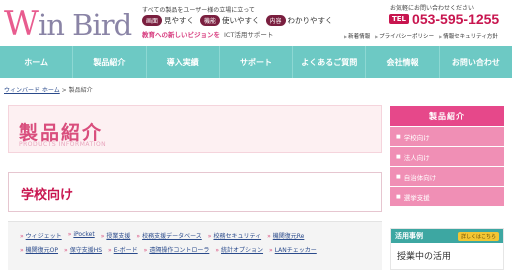 The image size is (512, 270). I want to click on feature-badge: 内容, so click(275, 20).